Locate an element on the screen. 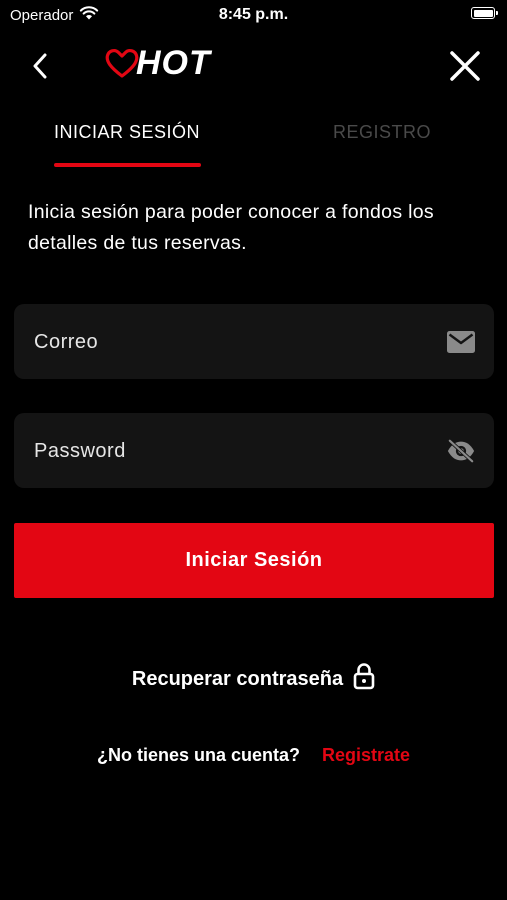 This screenshot has height=900, width=507. eye-off-icon is located at coordinates (461, 451).